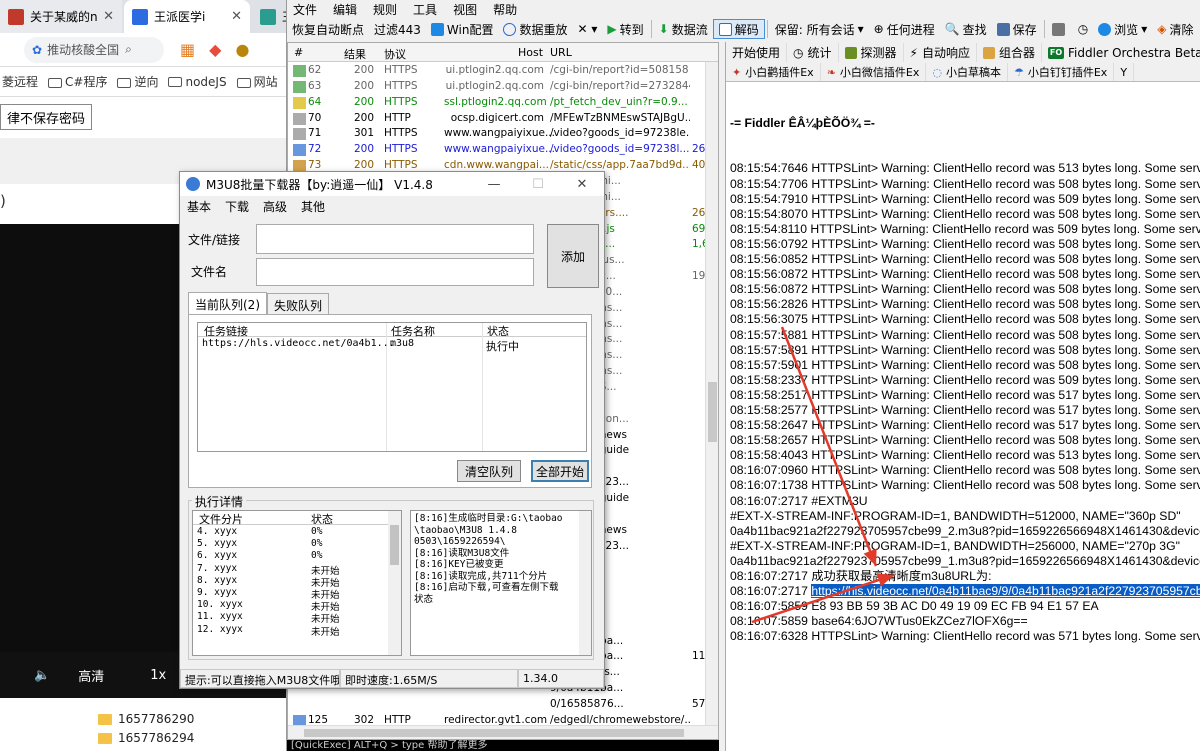 The image size is (1200, 751). What do you see at coordinates (1061, 72) in the screenshot?
I see `tab-xiaobai-dingtalk: ☂ 小白钉钉插件Ex` at bounding box center [1061, 72].